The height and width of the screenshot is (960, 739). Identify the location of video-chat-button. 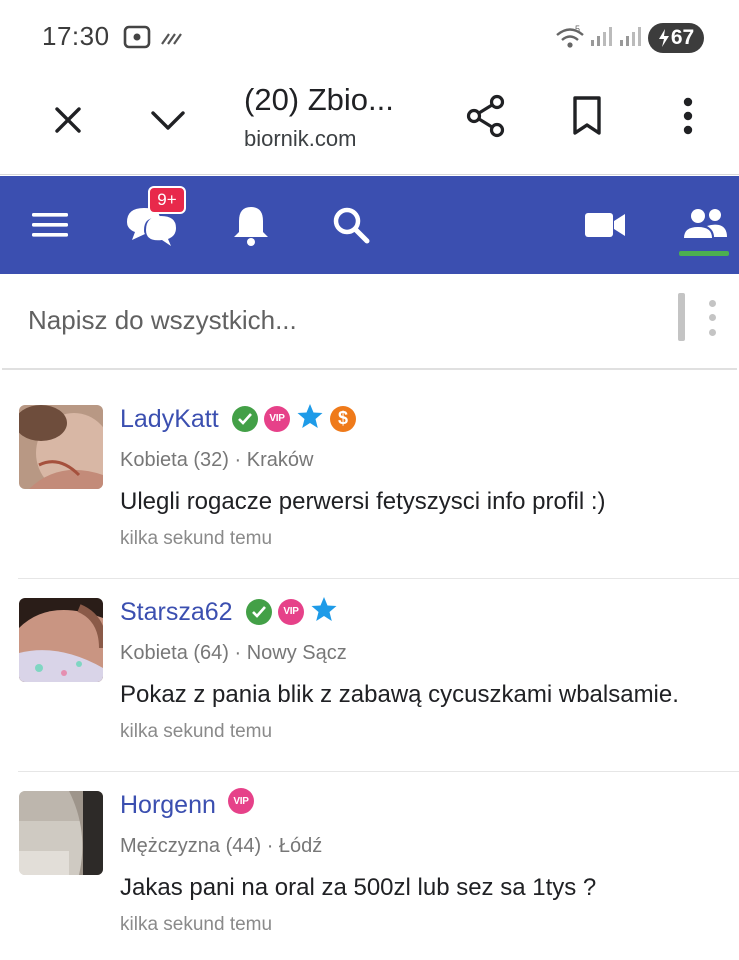
(605, 225).